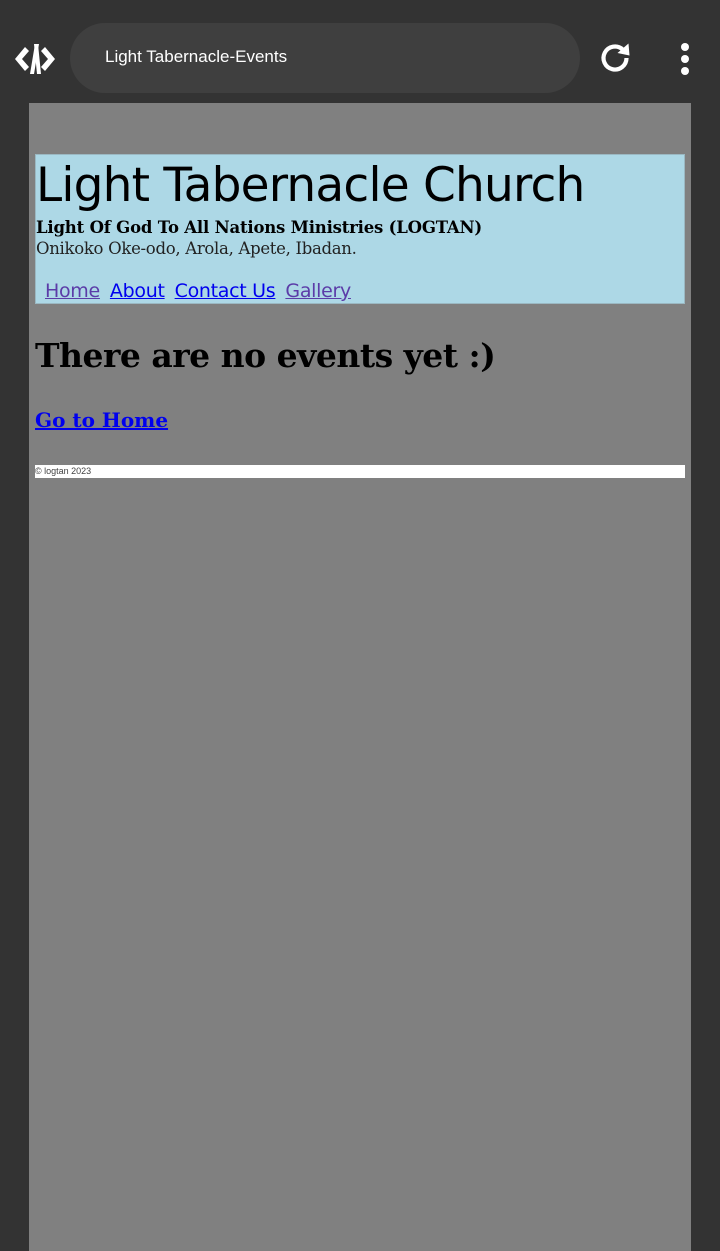 This screenshot has width=720, height=1251. Describe the element at coordinates (265, 355) in the screenshot. I see `no-events-heading: There are no events yet :)` at that location.